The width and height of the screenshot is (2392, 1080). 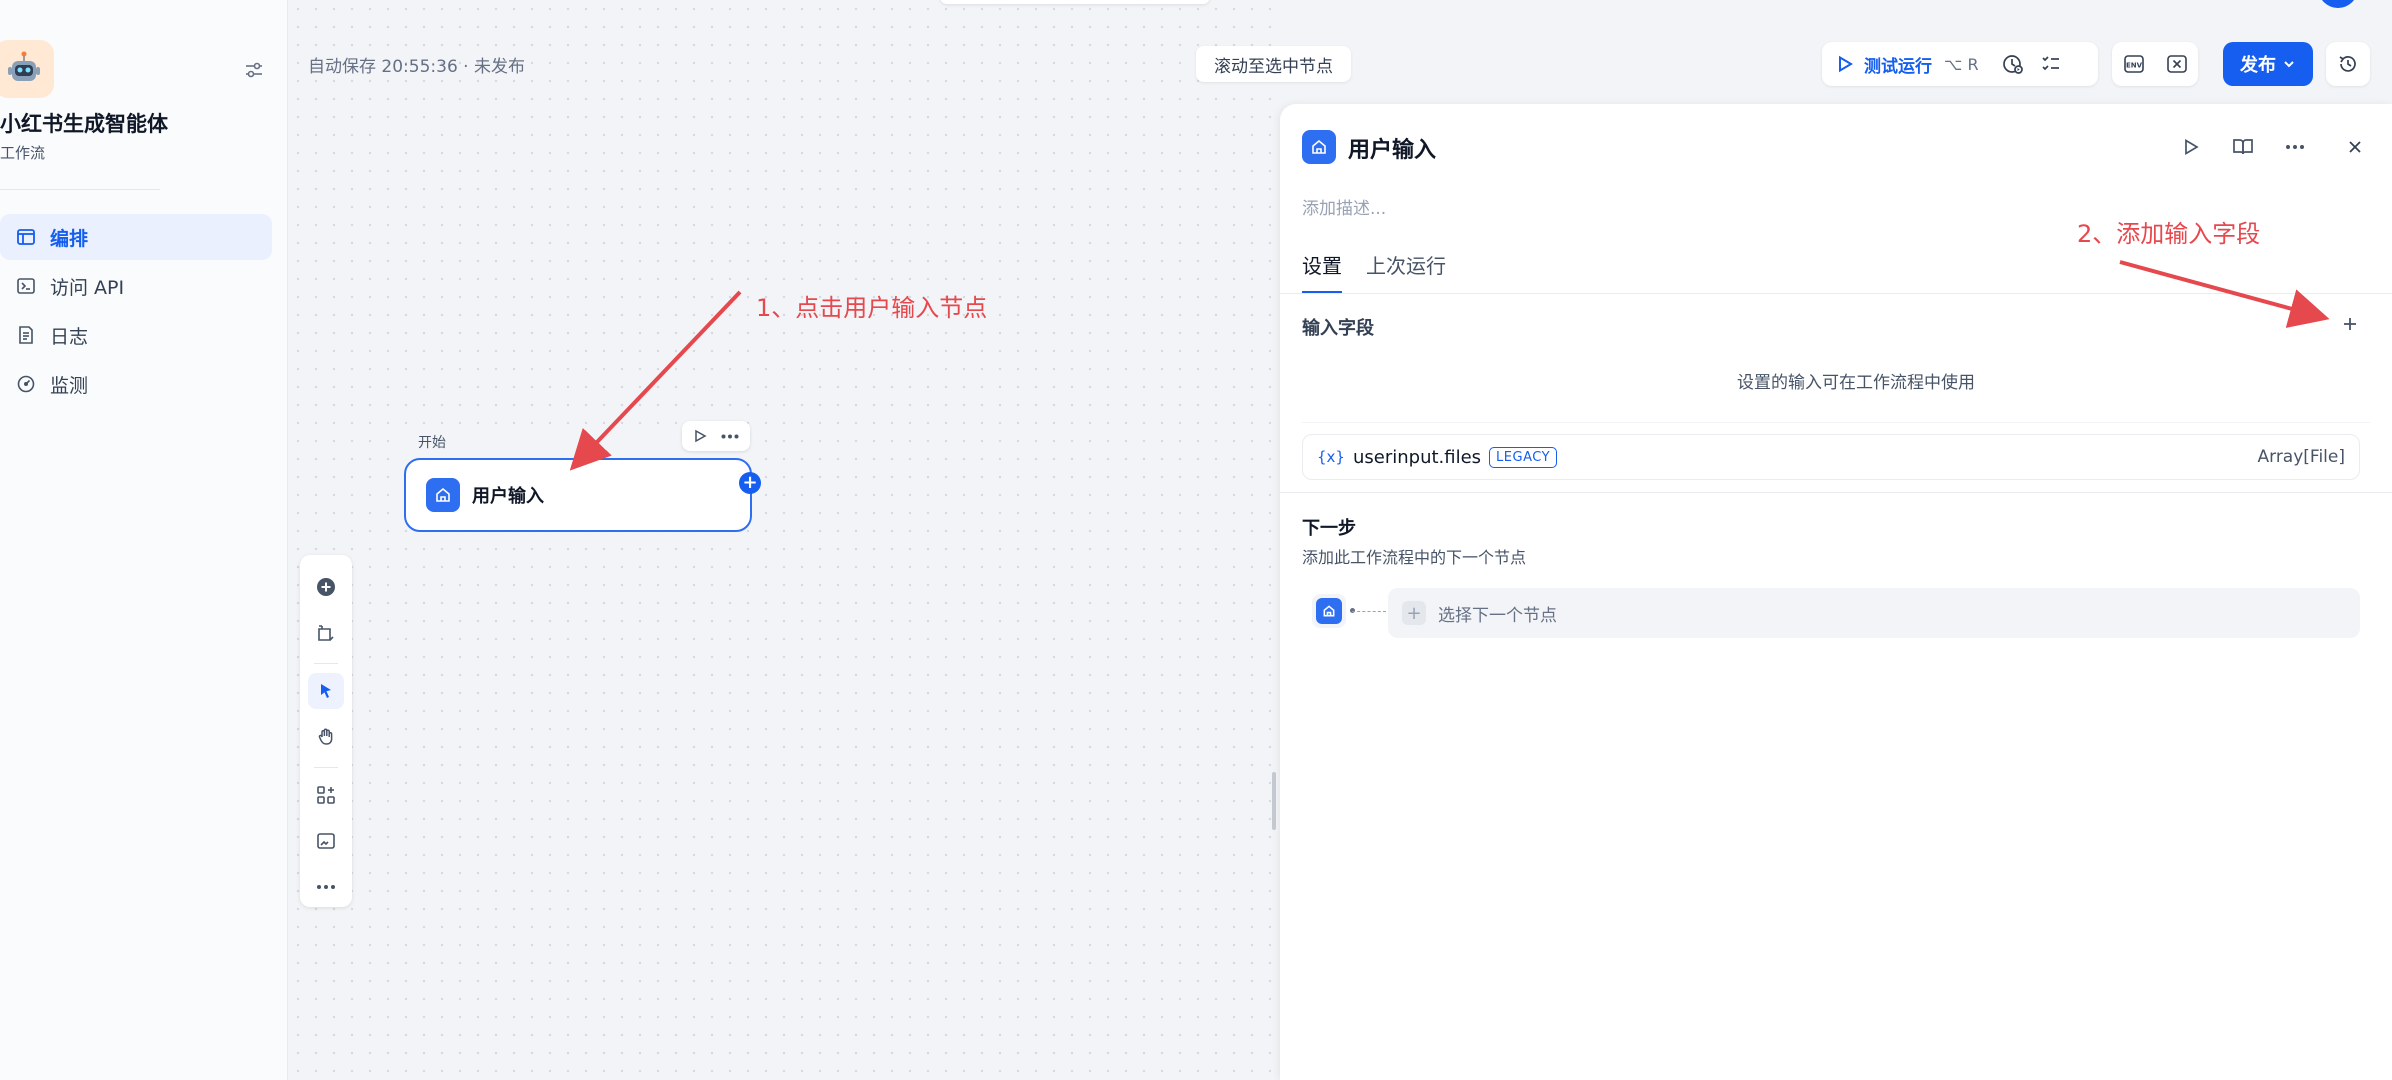 I want to click on chevron-down-icon, so click(x=2289, y=64).